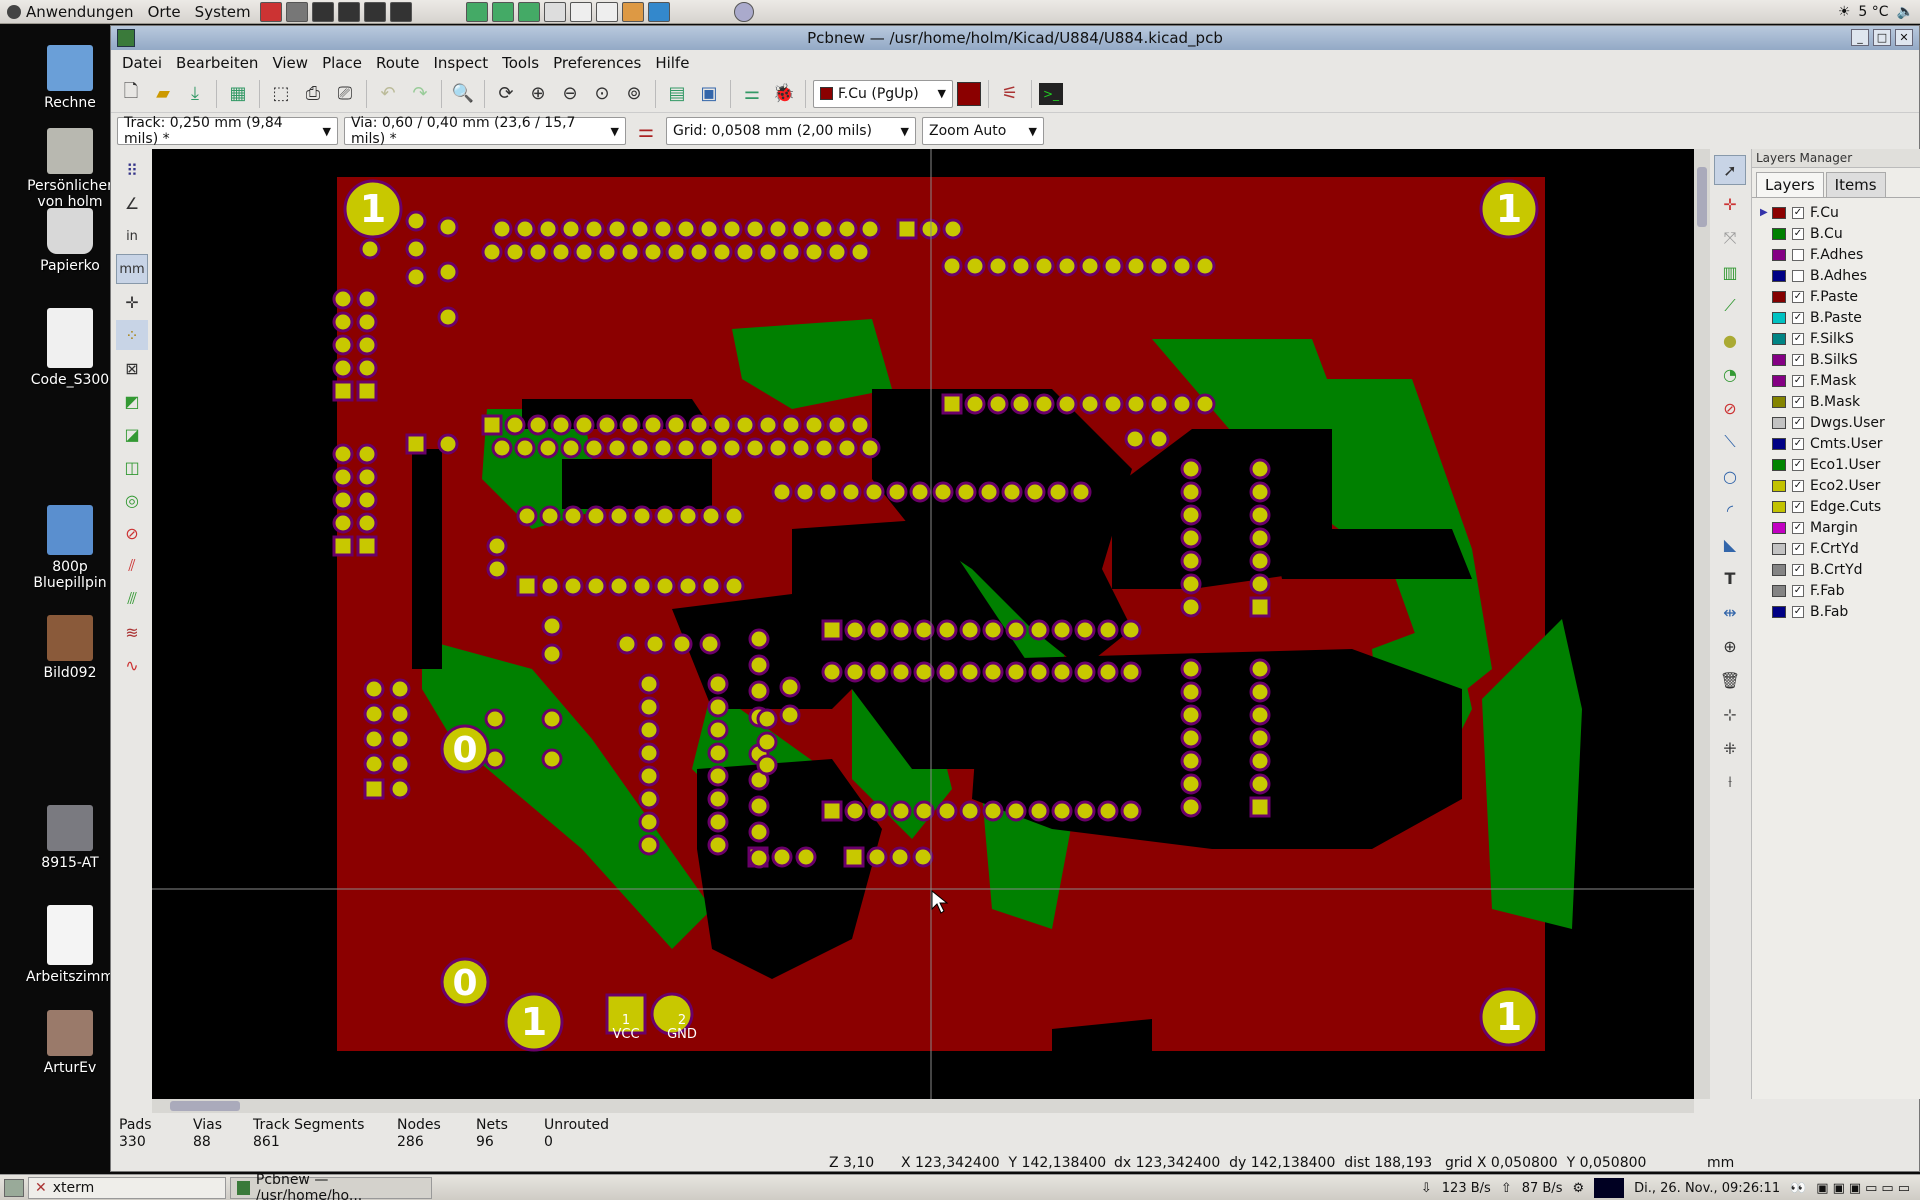 This screenshot has height=1200, width=1920. What do you see at coordinates (1730, 748) in the screenshot?
I see `grid-origin-icon: ⁜` at bounding box center [1730, 748].